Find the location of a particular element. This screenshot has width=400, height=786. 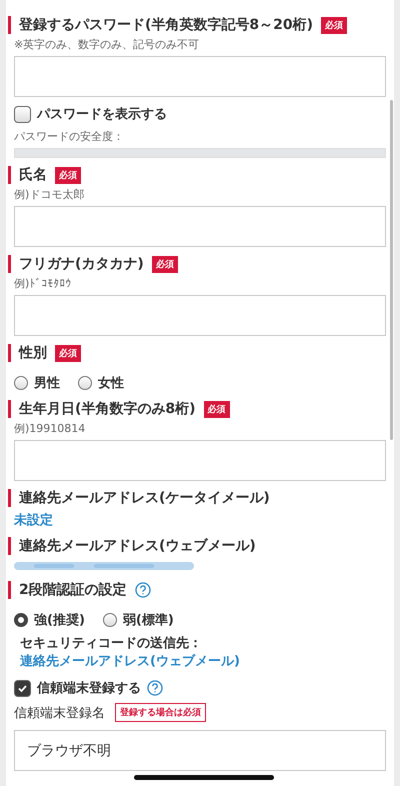

input-field: ブラウザ不明 is located at coordinates (200, 750).